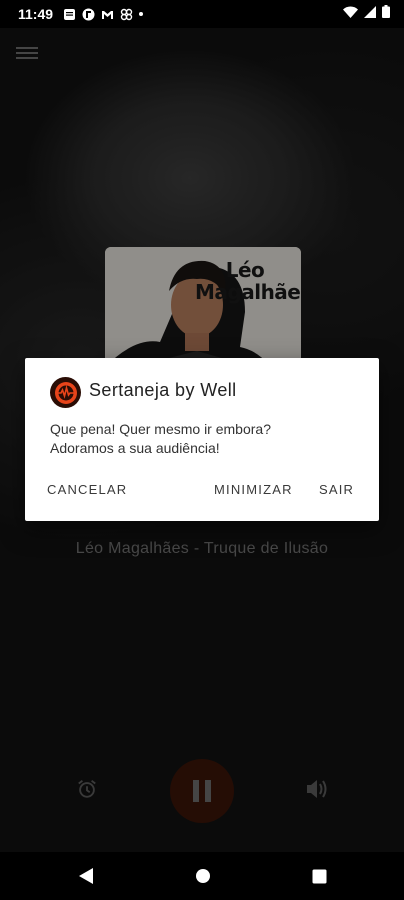  I want to click on system-status-icons, so click(366, 14).